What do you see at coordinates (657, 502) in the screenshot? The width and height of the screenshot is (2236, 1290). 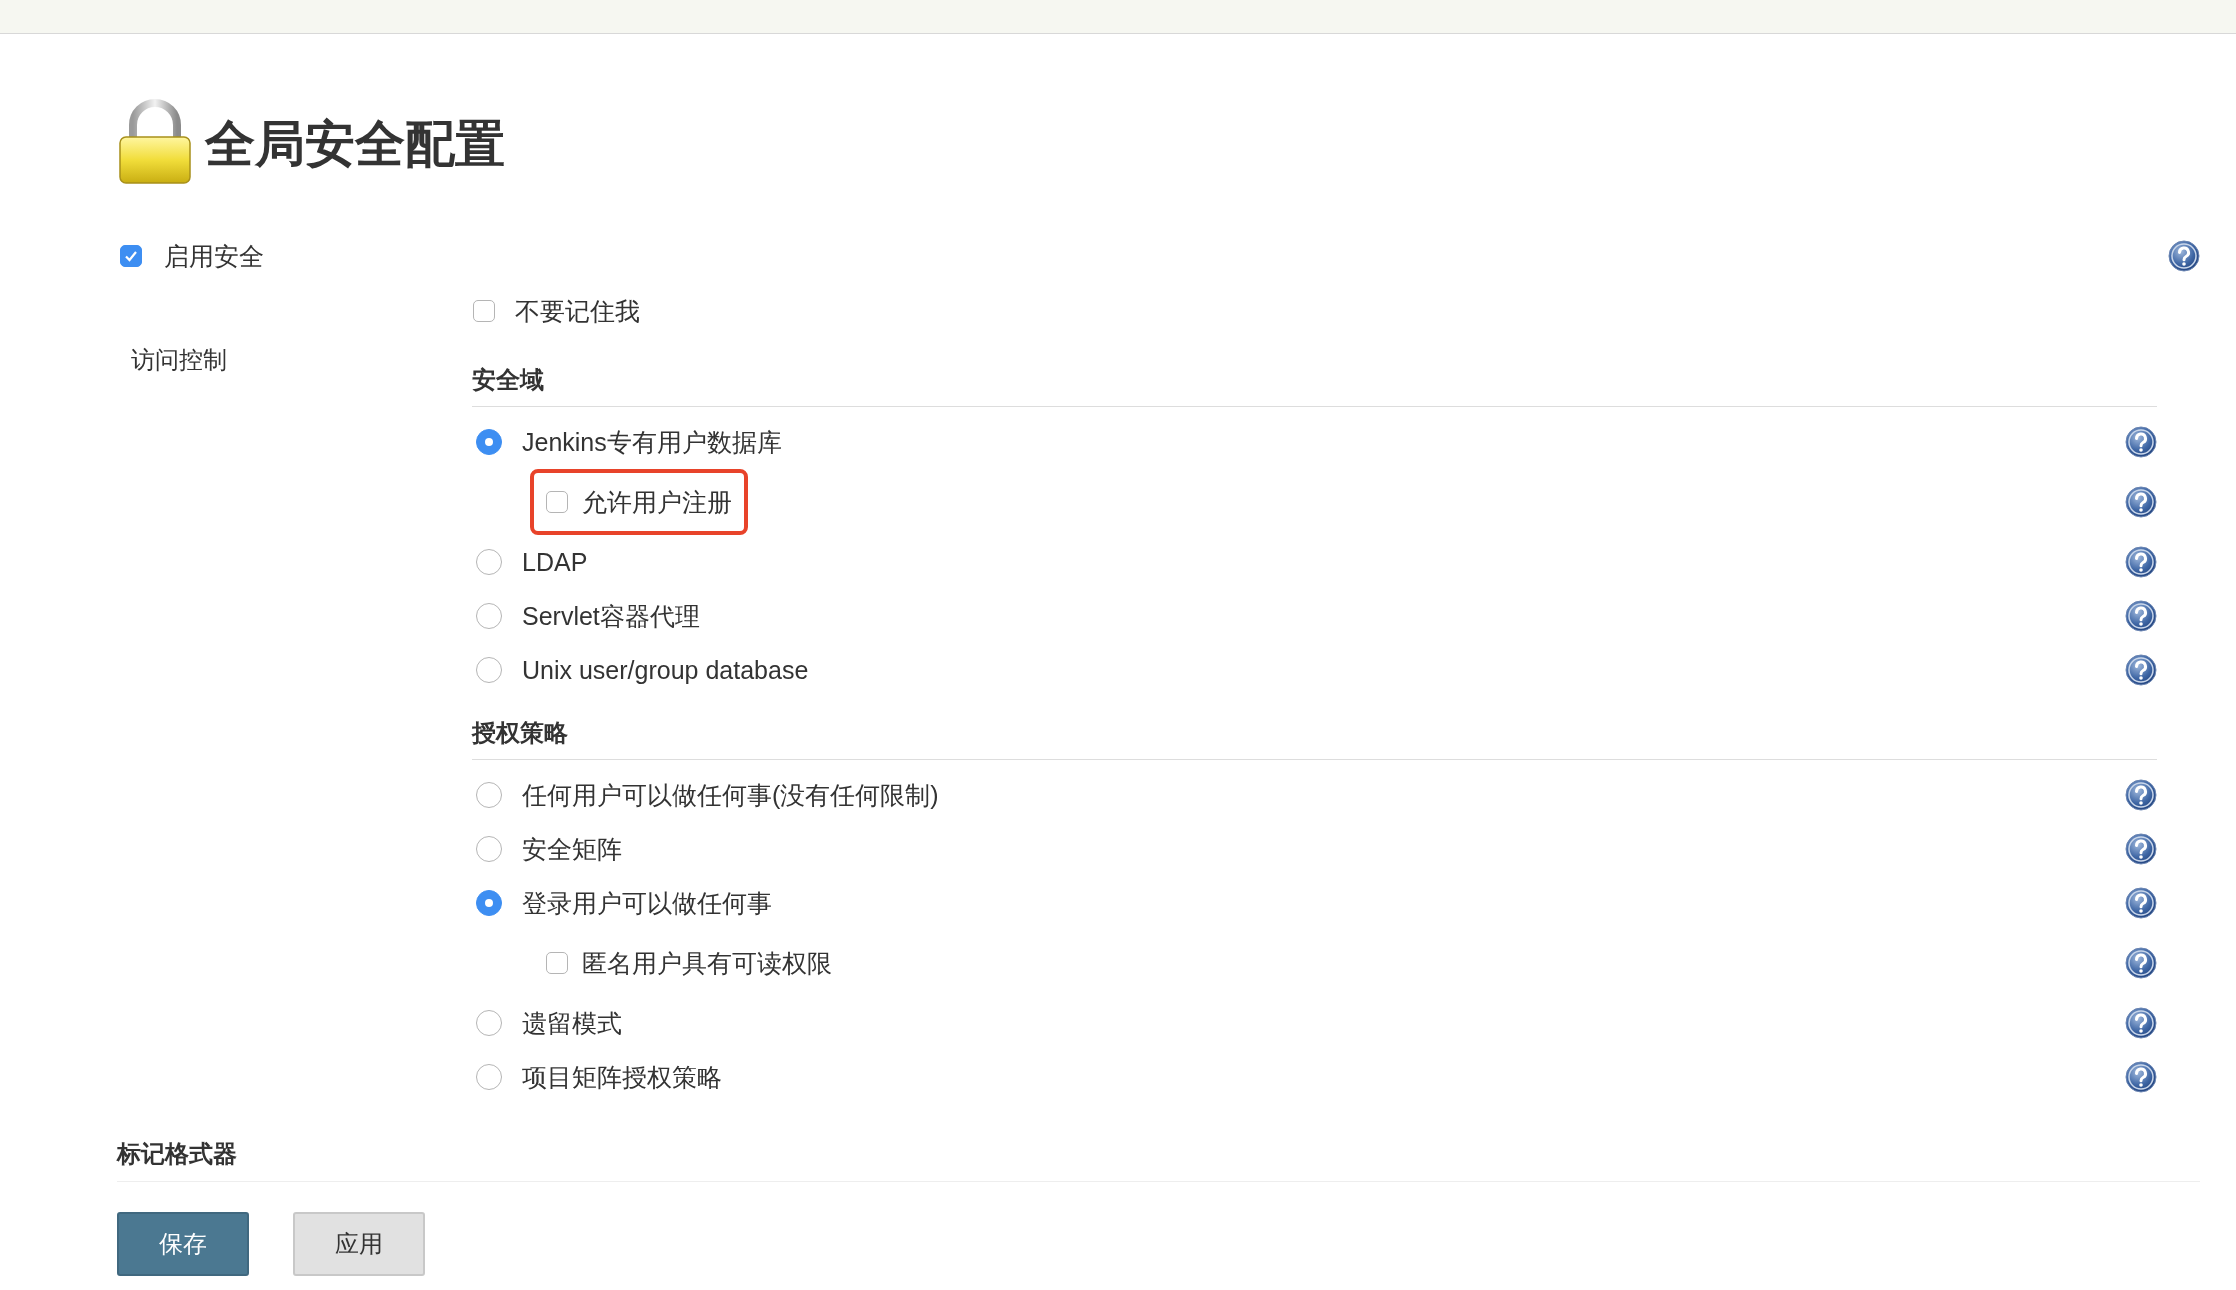 I see `option-label: 允许用户注册` at bounding box center [657, 502].